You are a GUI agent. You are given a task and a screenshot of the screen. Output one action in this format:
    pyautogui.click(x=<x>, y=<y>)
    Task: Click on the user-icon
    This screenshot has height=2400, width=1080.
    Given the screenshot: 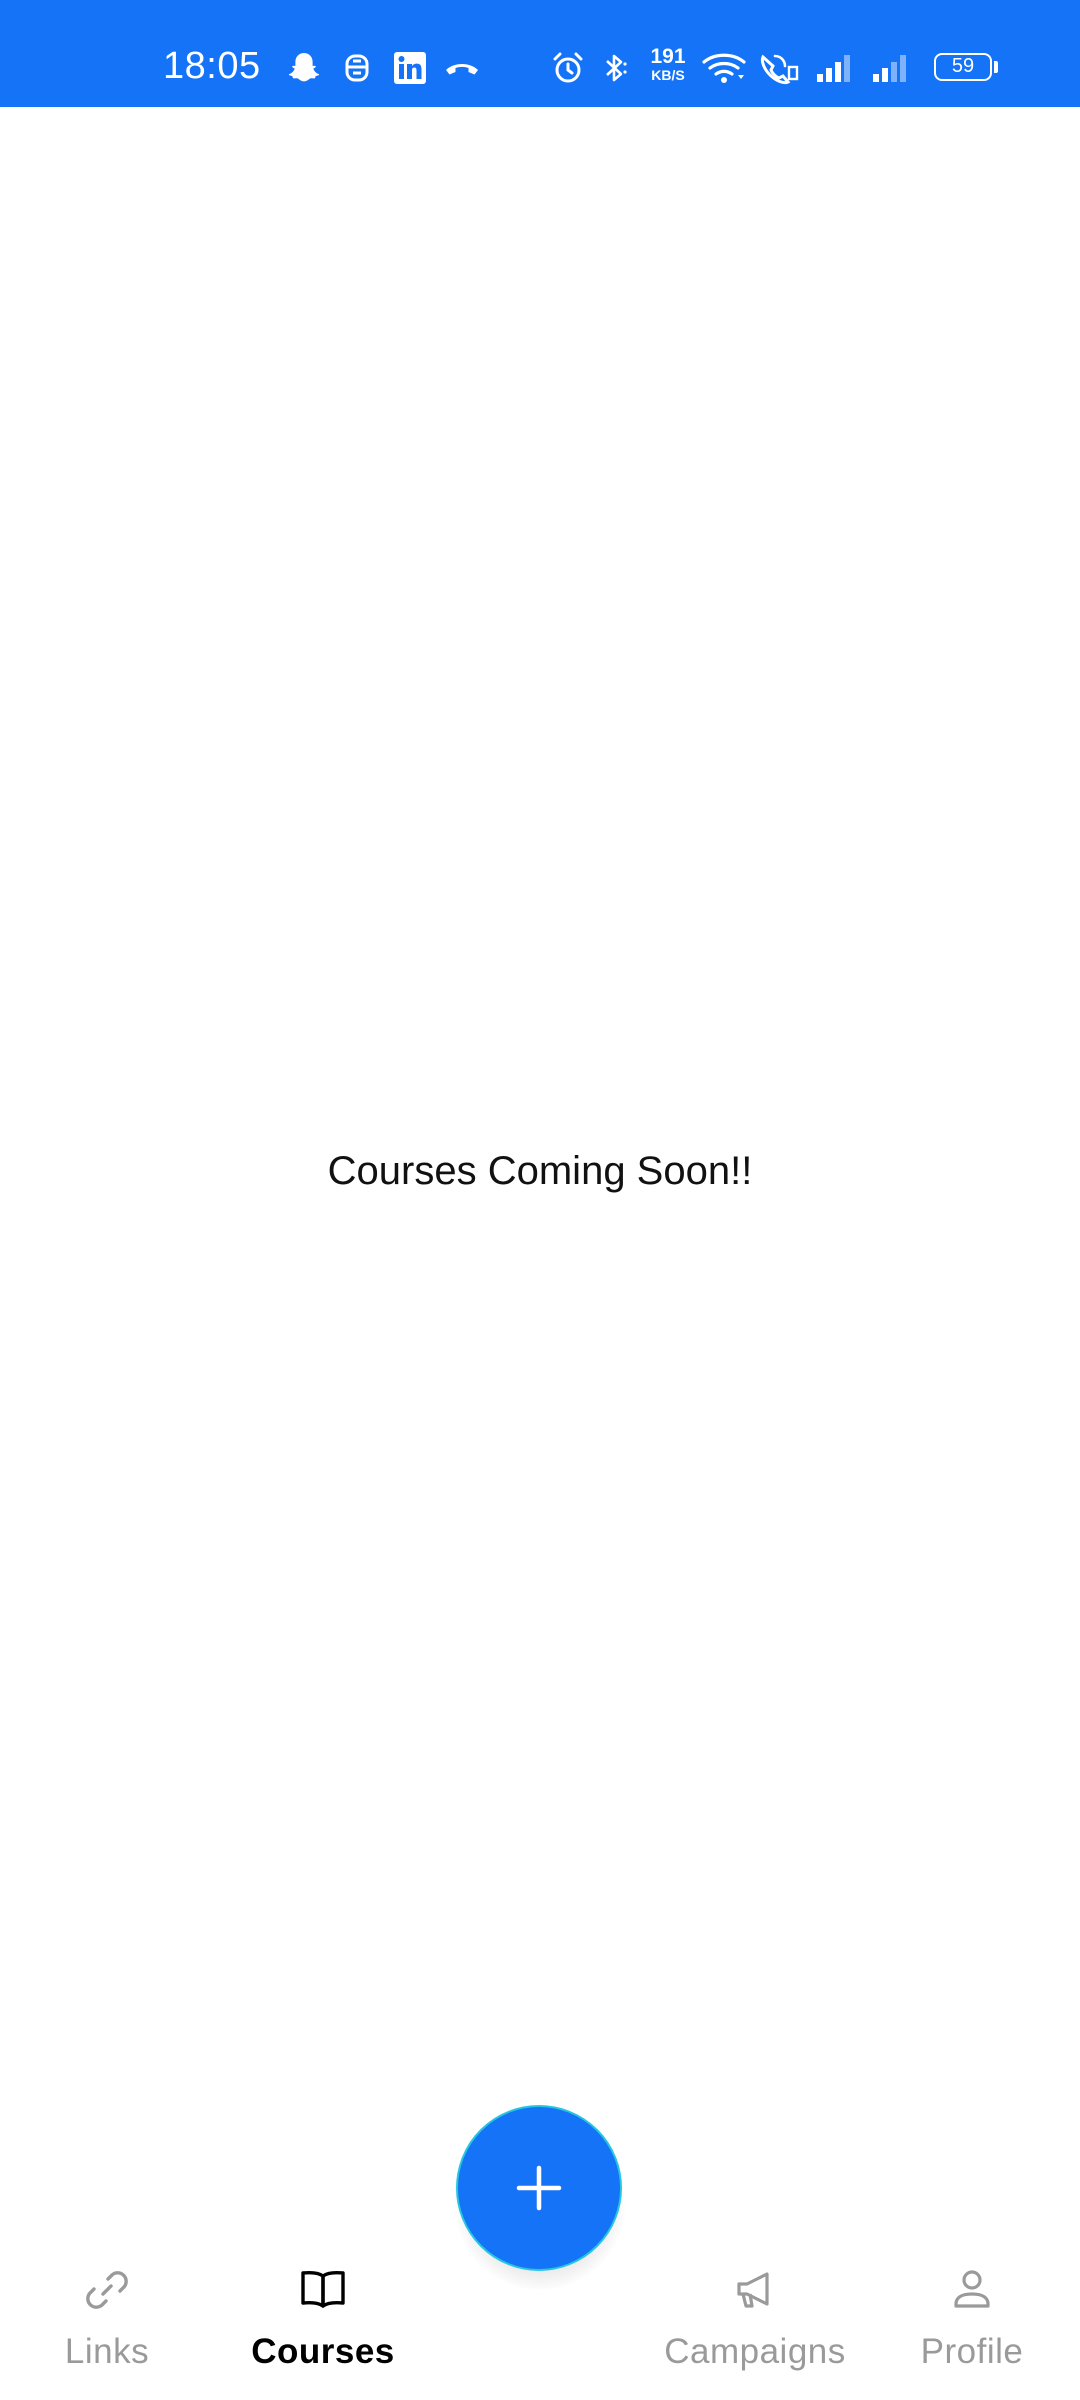 What is the action you would take?
    pyautogui.click(x=972, y=2290)
    